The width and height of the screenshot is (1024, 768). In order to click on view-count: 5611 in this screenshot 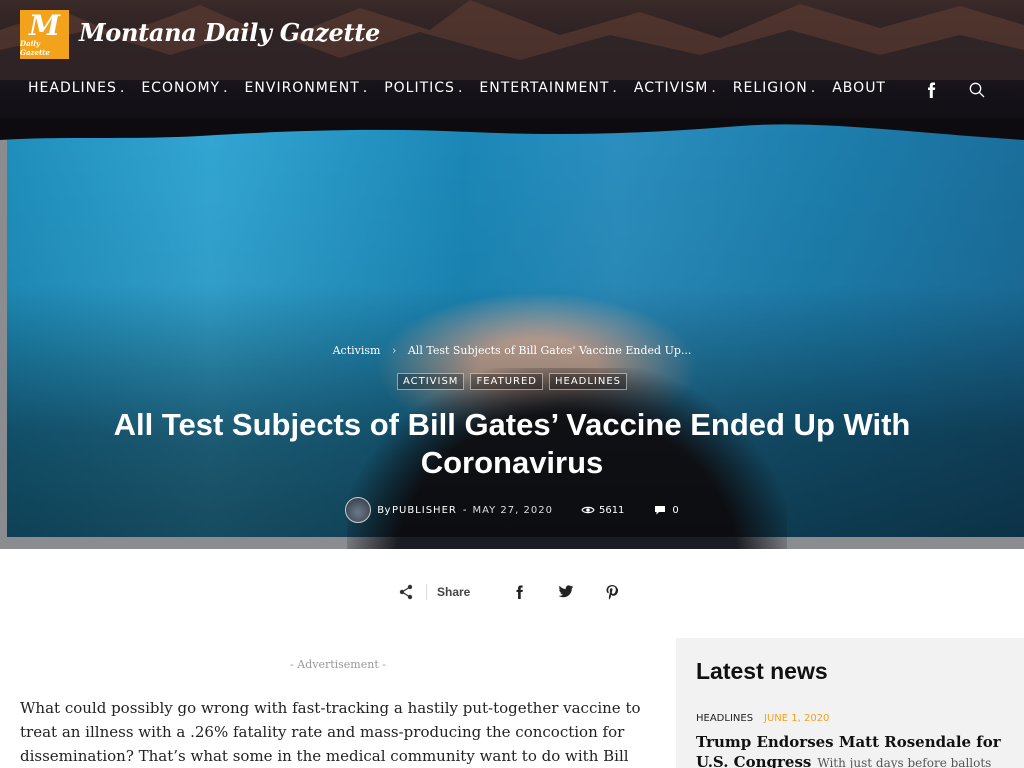, I will do `click(602, 510)`.